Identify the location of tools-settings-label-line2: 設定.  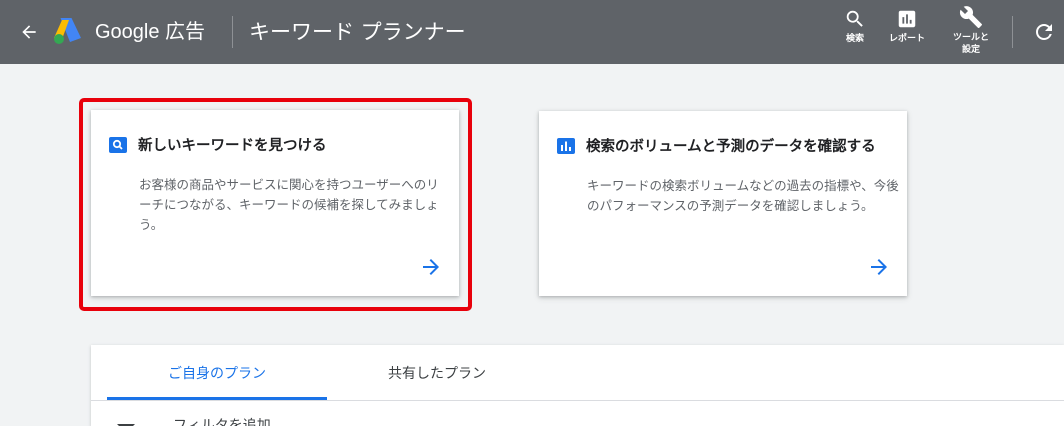
(970, 50).